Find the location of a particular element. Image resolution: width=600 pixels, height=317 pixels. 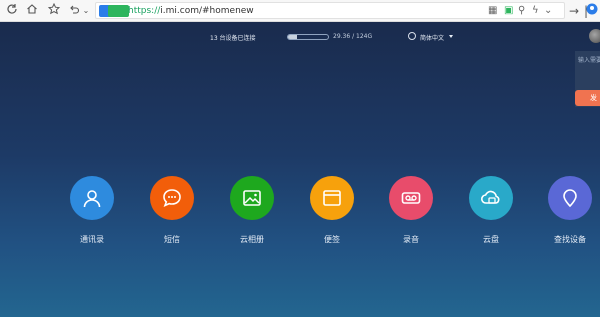

lock-icon: ▣ is located at coordinates (509, 10).